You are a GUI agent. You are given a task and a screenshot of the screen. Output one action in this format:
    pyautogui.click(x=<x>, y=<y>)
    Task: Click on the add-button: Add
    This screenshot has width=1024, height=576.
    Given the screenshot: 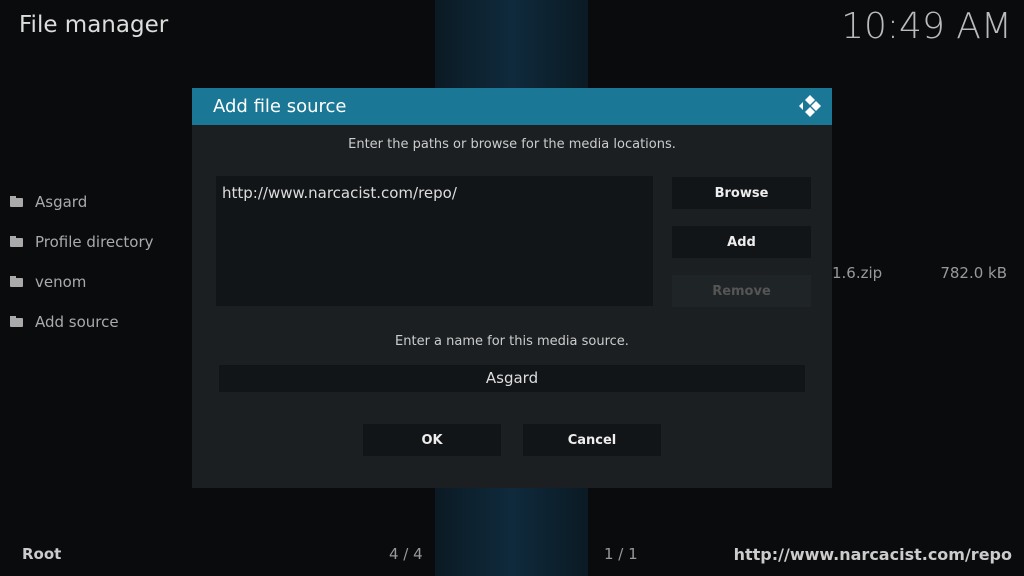 What is the action you would take?
    pyautogui.click(x=741, y=242)
    